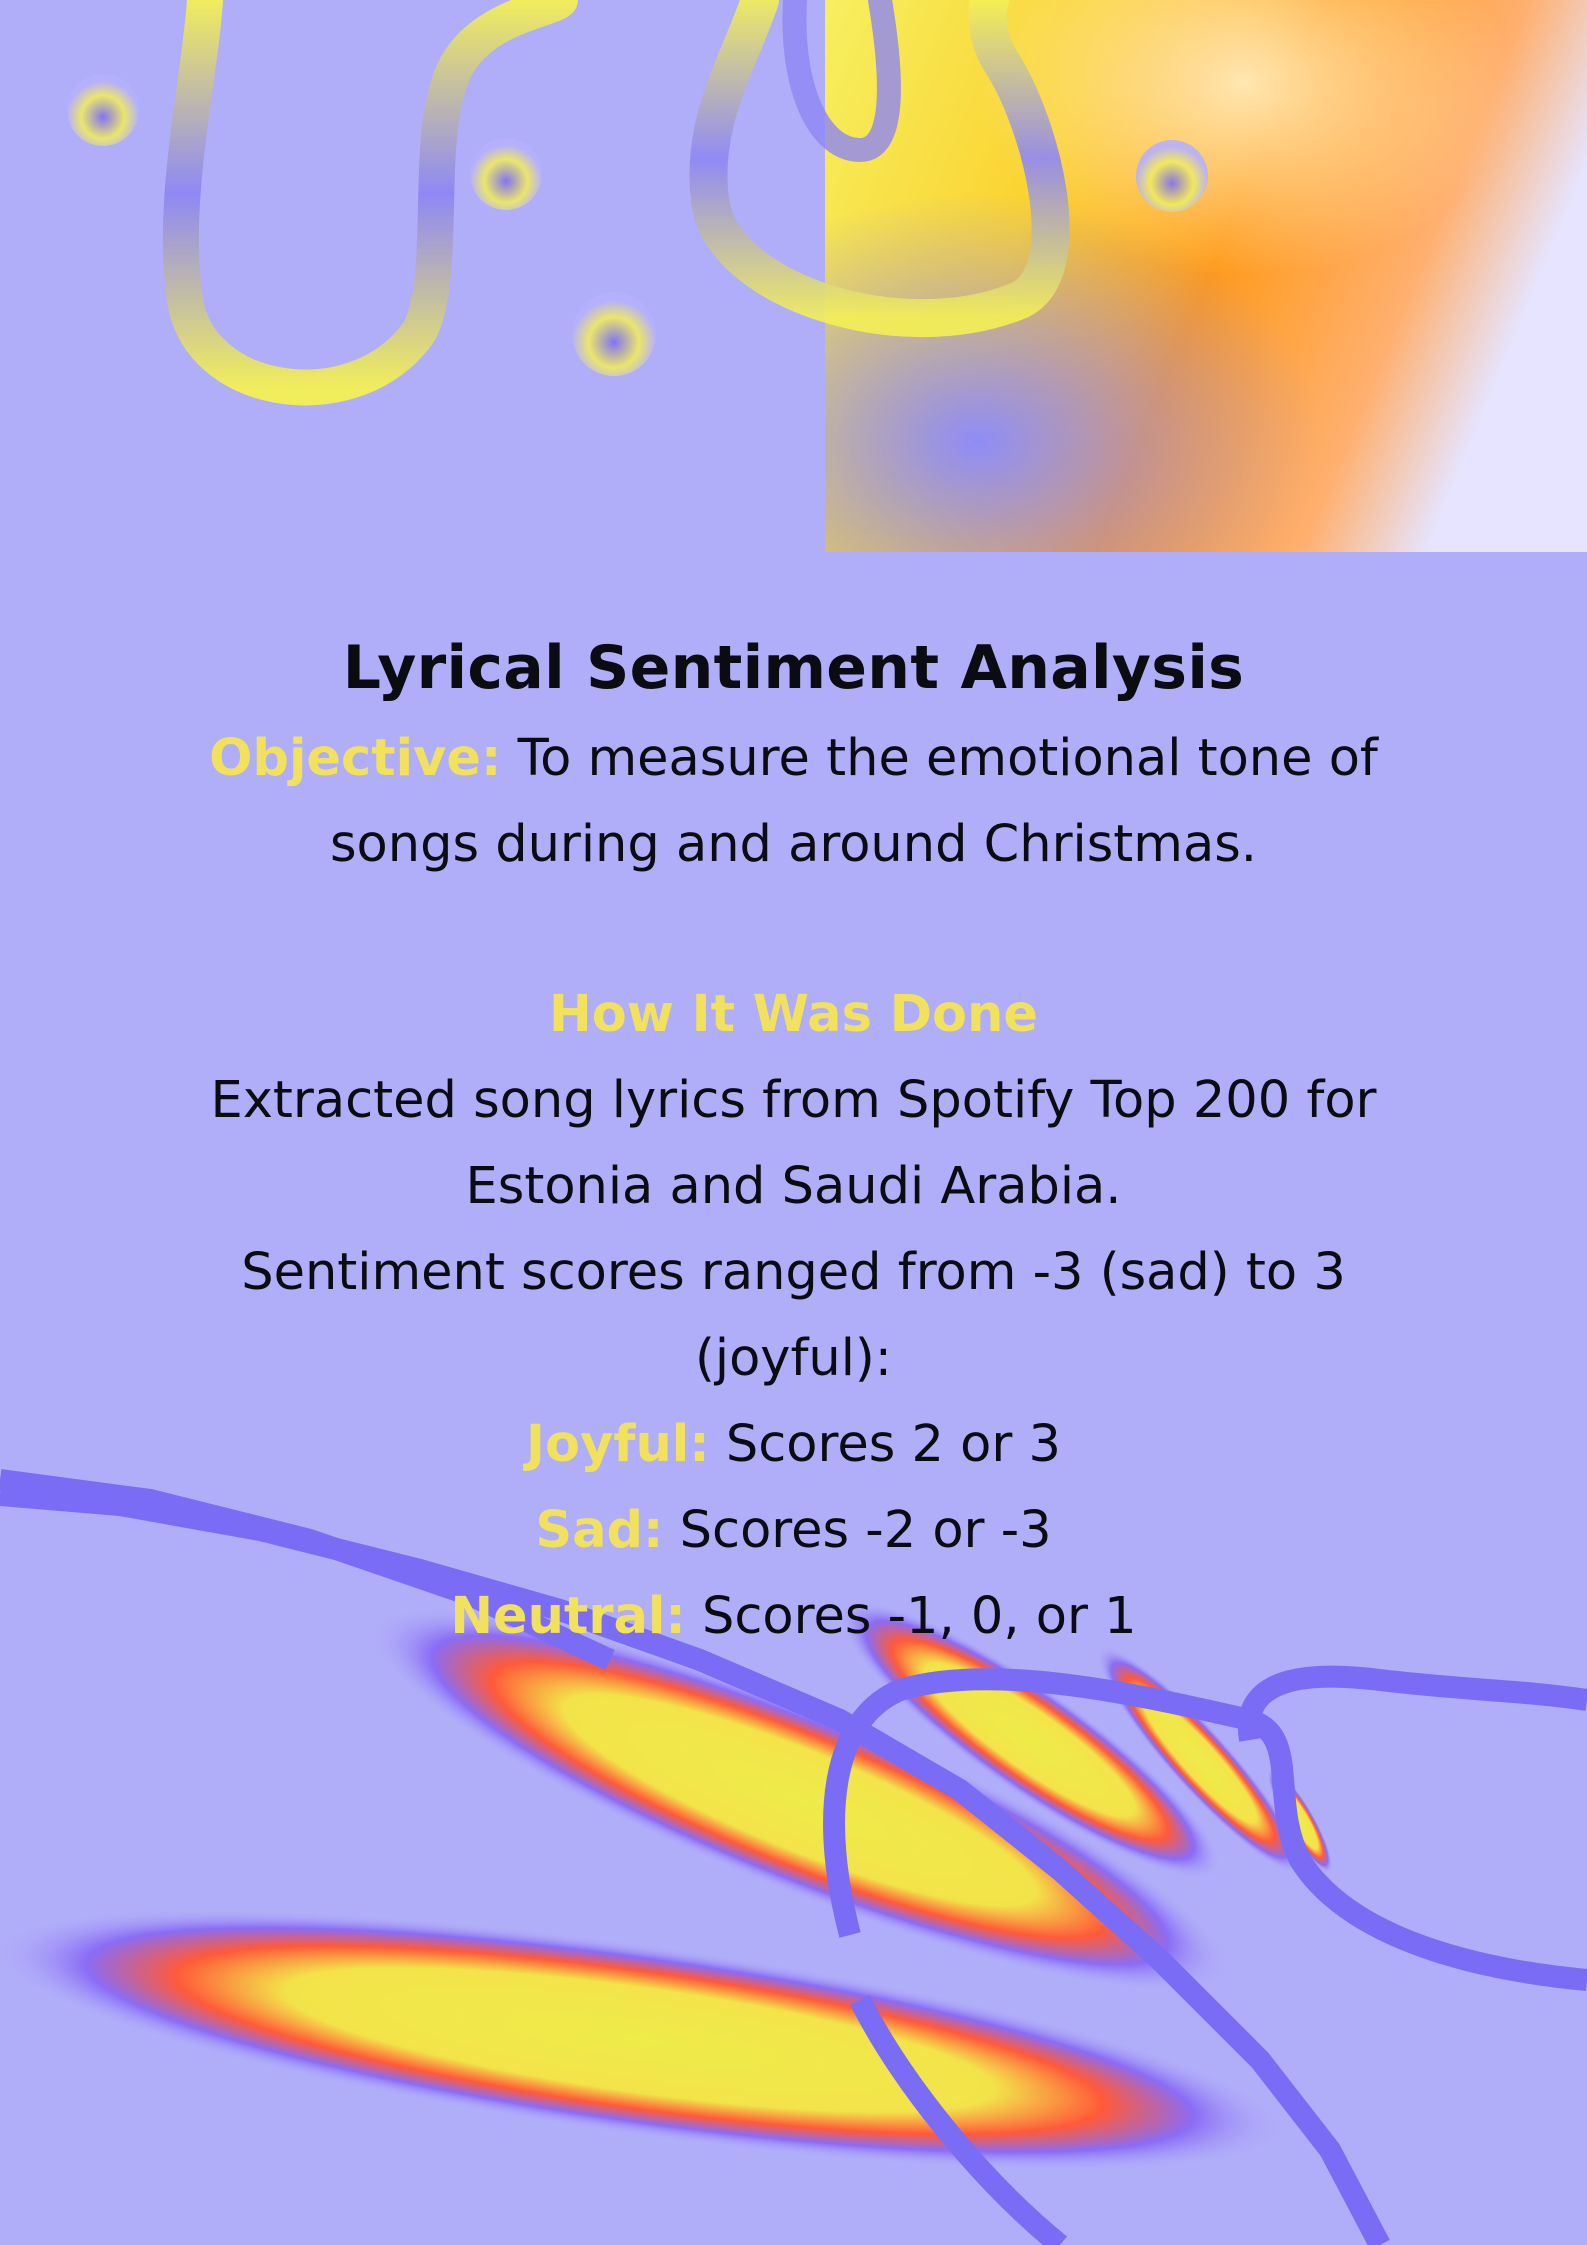 The width and height of the screenshot is (1587, 2245). Describe the element at coordinates (355, 758) in the screenshot. I see `objective-label: Objective:` at that location.